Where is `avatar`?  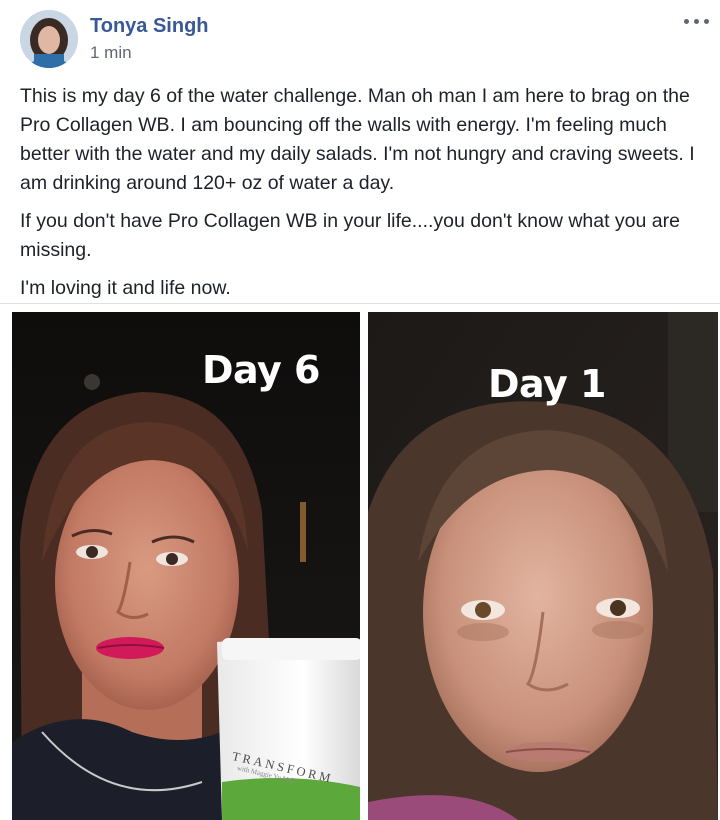 avatar is located at coordinates (49, 39).